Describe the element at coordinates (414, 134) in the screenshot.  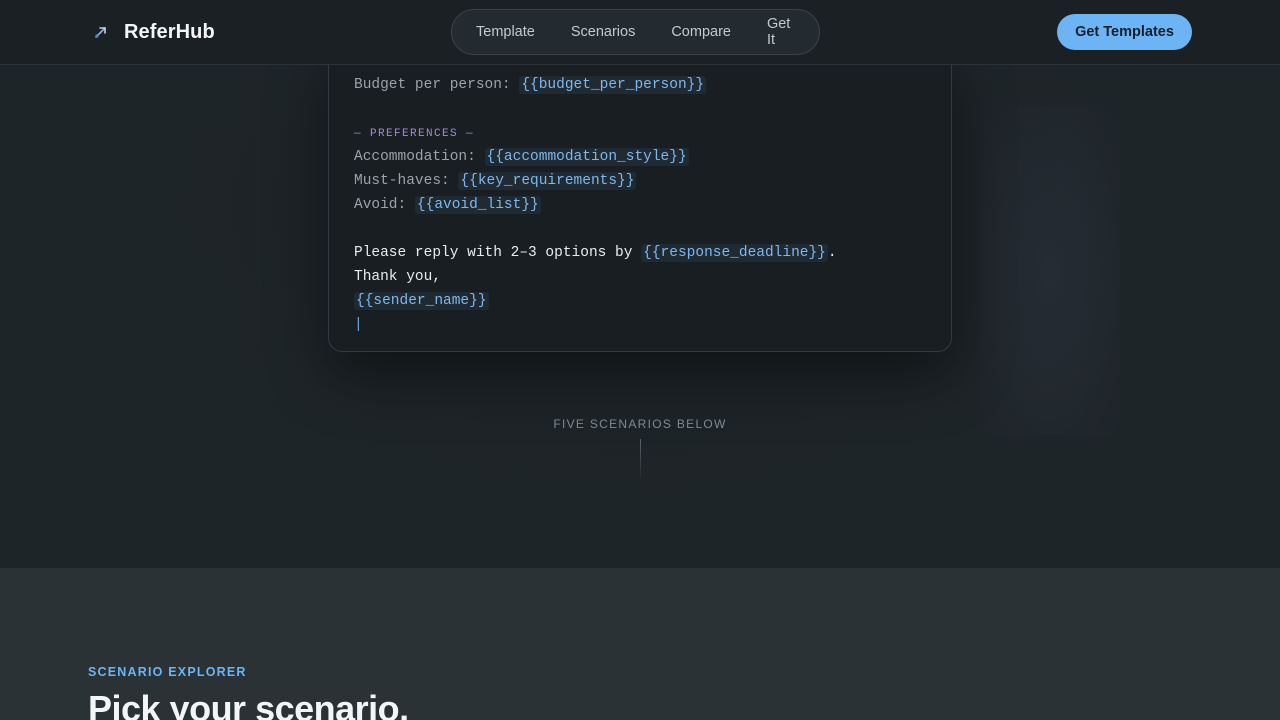
I see `preferences-heading: — PREFERENCES —` at that location.